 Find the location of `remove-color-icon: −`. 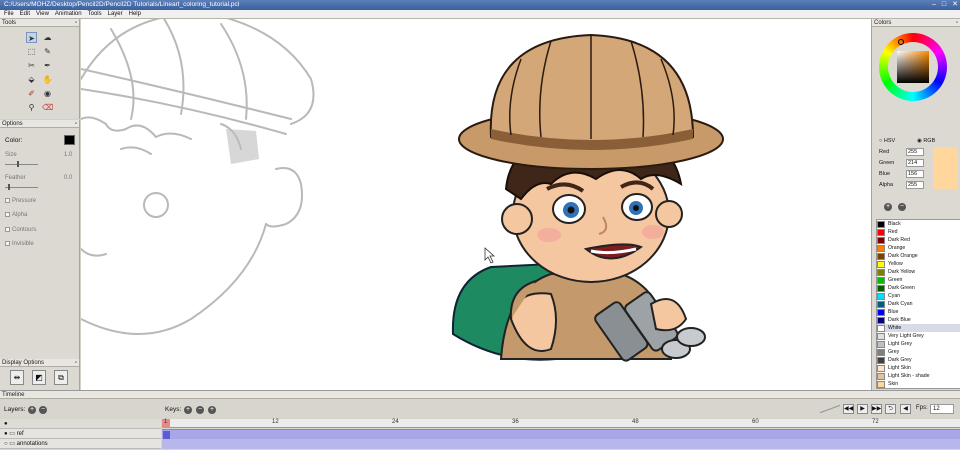

remove-color-icon: − is located at coordinates (902, 207).